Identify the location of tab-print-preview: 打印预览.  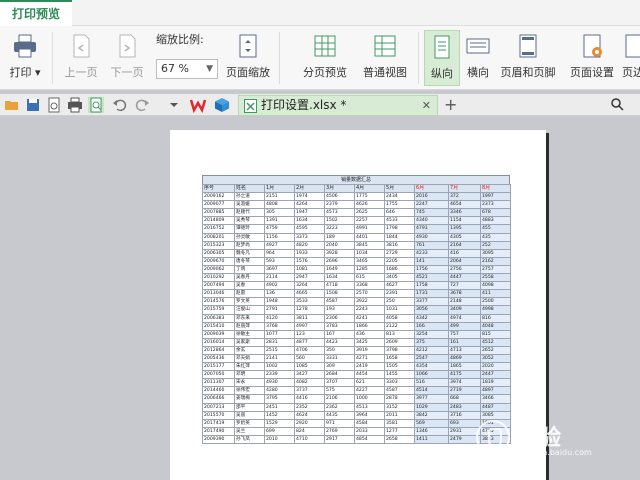
(36, 13).